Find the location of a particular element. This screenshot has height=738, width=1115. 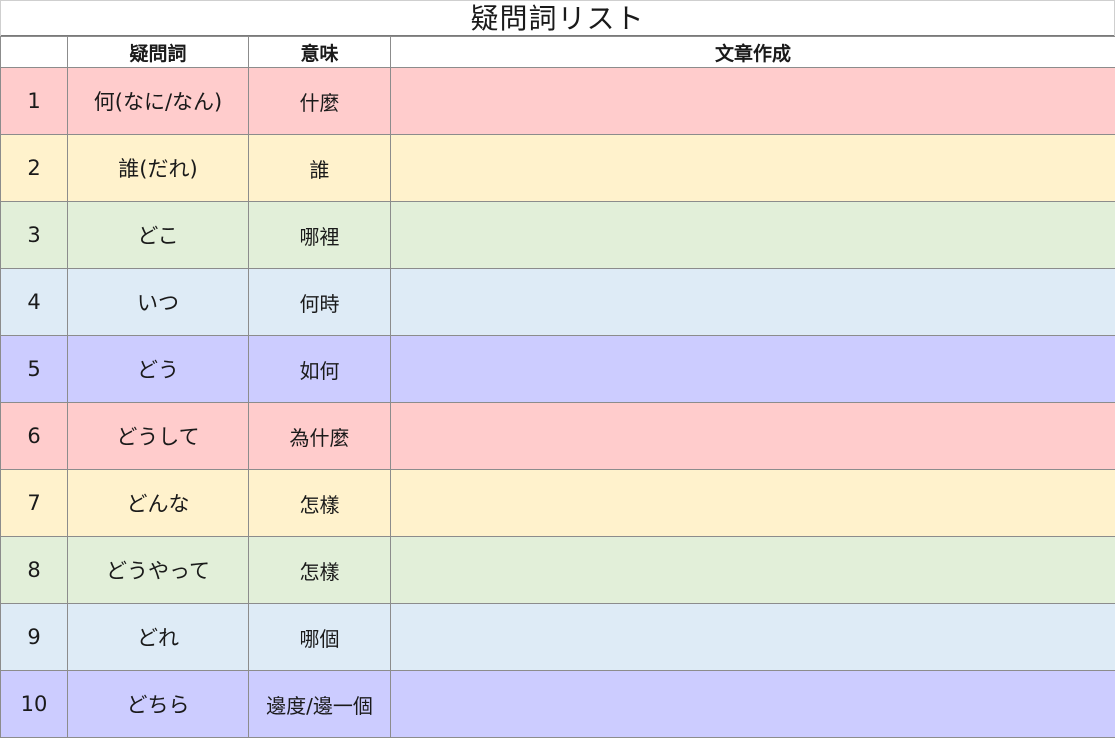

table-row: 4 いつ 何時 is located at coordinates (558, 302).